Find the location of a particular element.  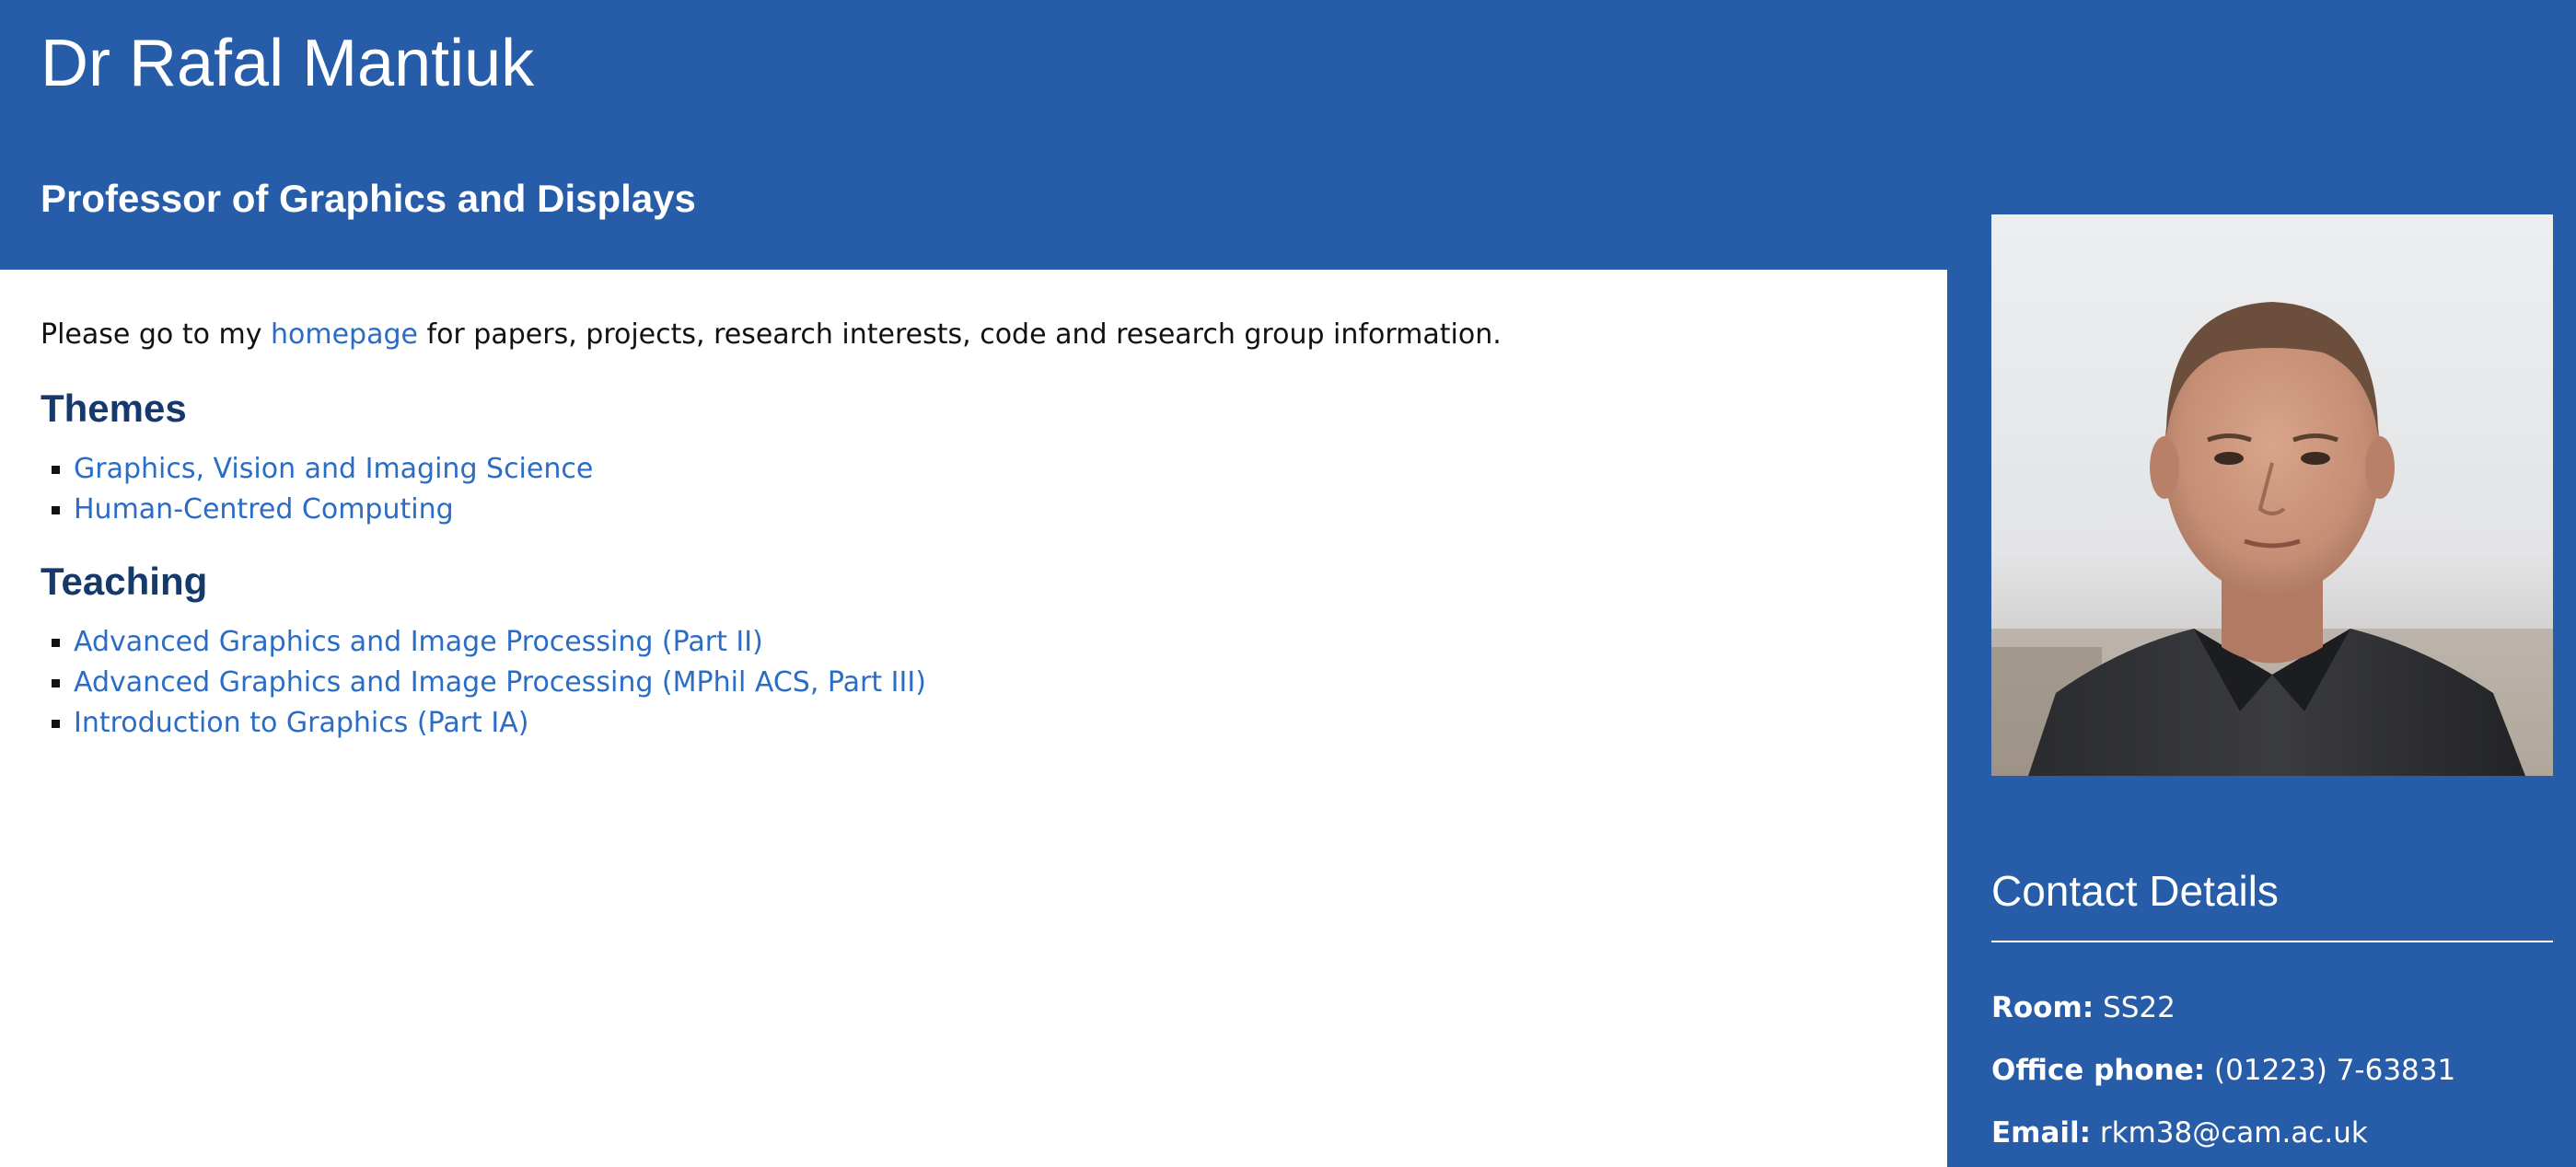

contact-room: Room: SS22 is located at coordinates (2083, 1008).